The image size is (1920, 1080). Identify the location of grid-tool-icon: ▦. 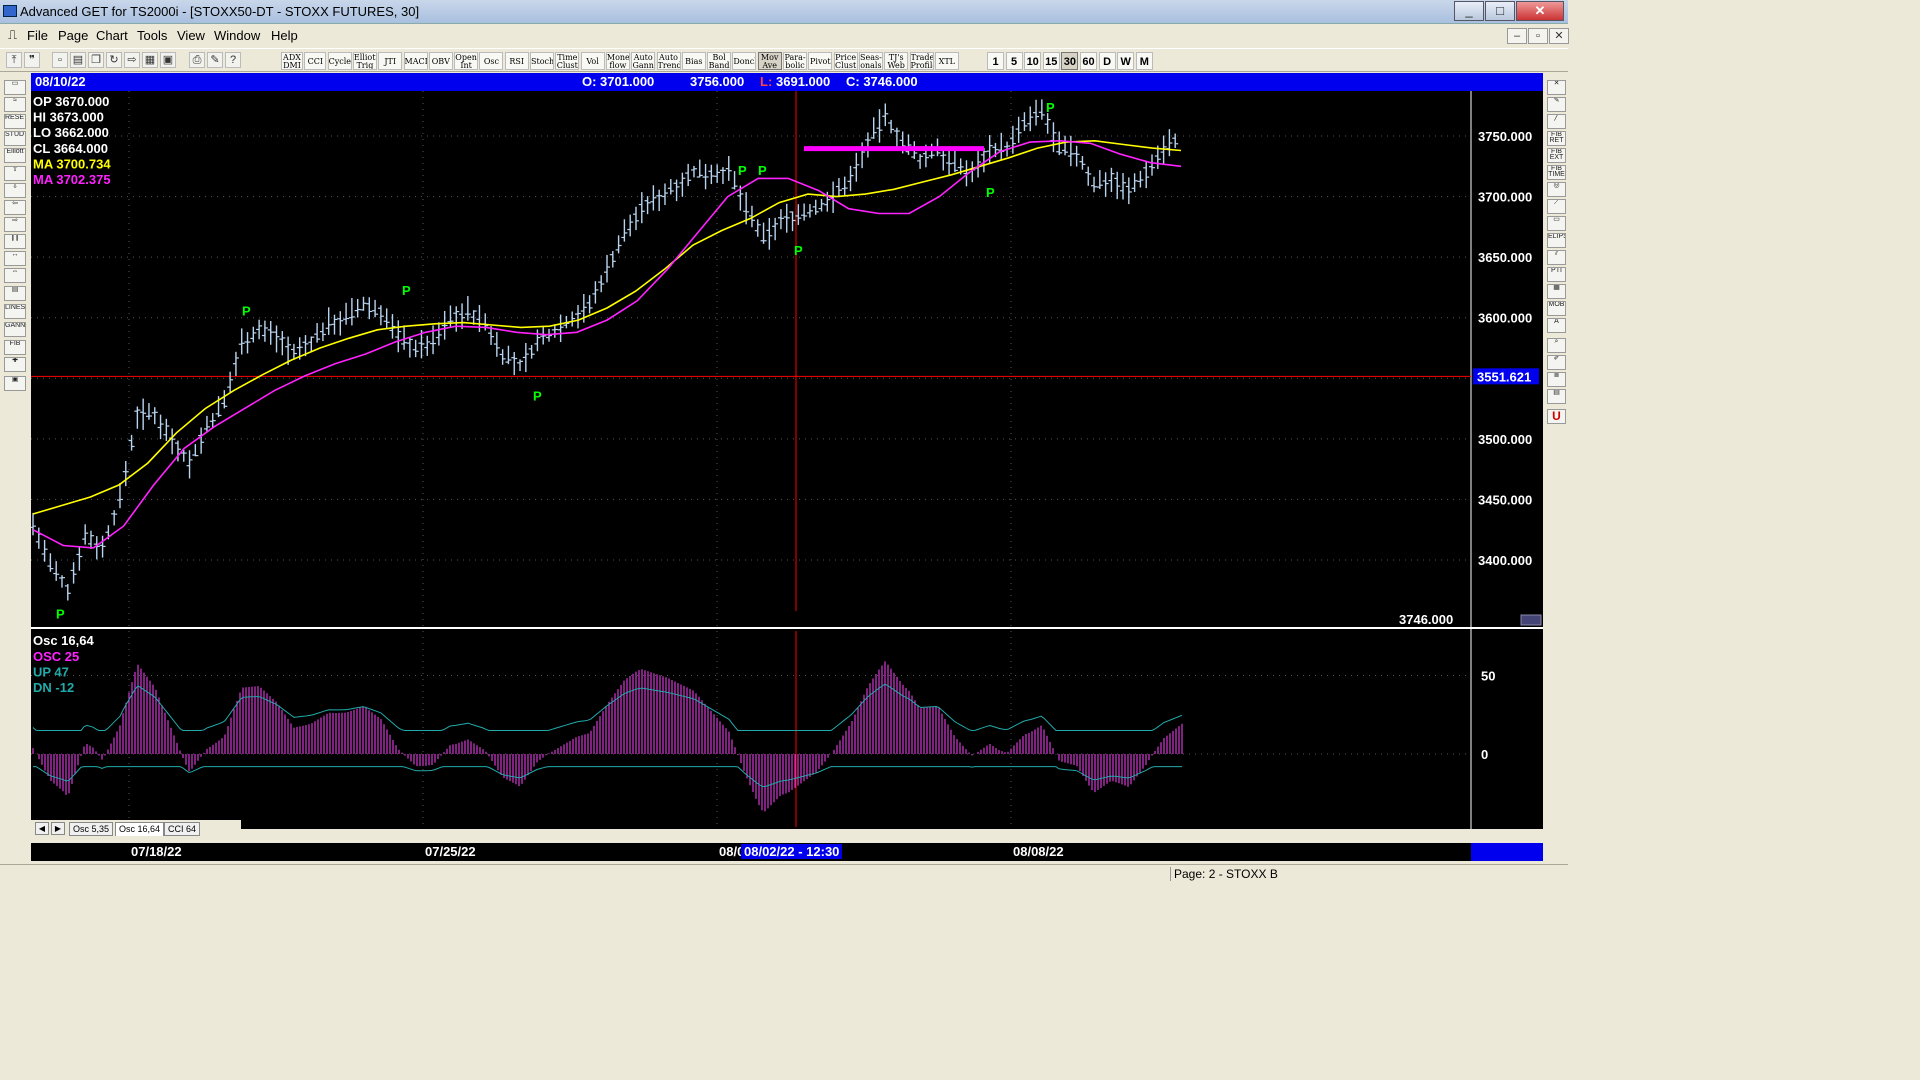
(1556, 291).